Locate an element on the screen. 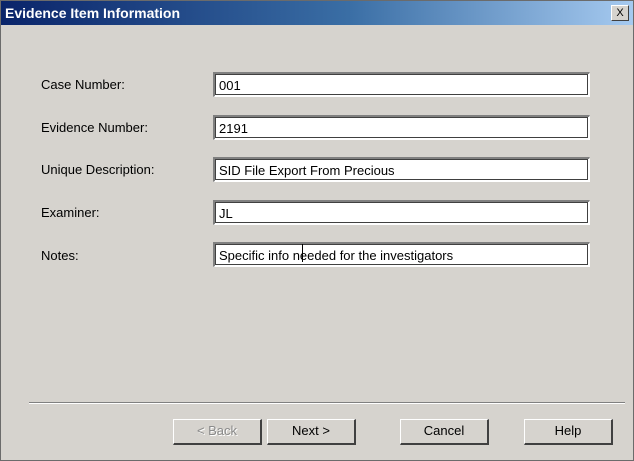 The width and height of the screenshot is (634, 461). case-number-label: Case Number: is located at coordinates (83, 84).